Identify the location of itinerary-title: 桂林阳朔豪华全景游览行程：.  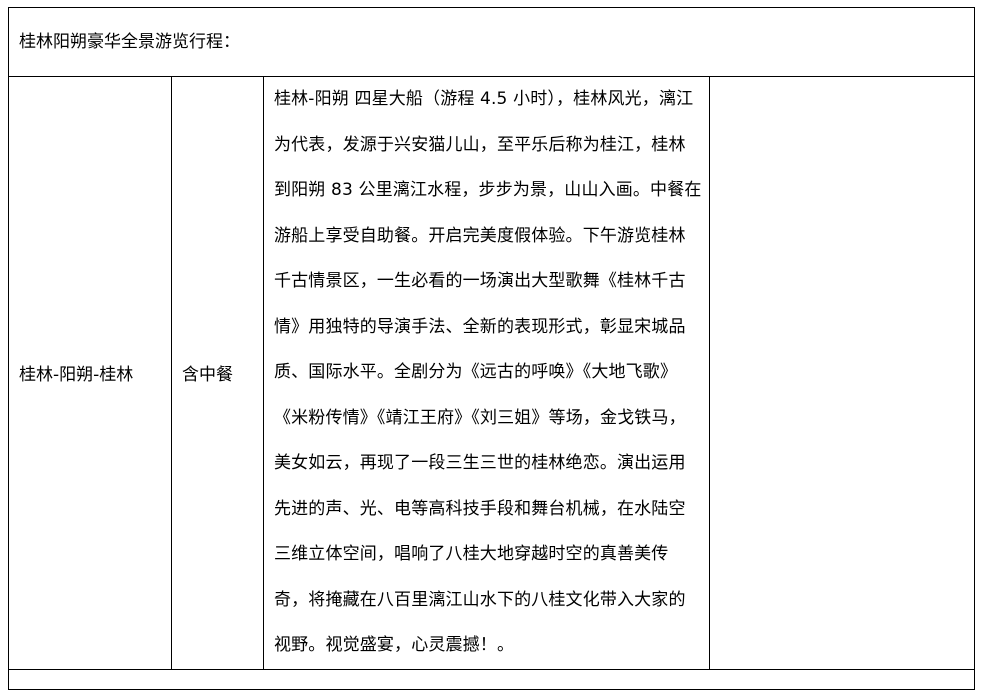
(491, 42).